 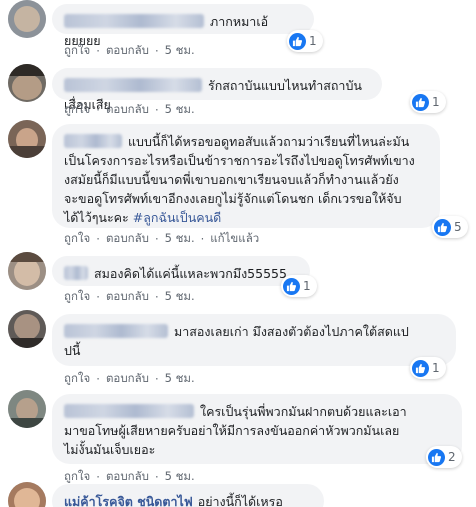 What do you see at coordinates (110, 449) in the screenshot?
I see `comment-text-line: ไม่งั้นมันเจ็บเยอะ` at bounding box center [110, 449].